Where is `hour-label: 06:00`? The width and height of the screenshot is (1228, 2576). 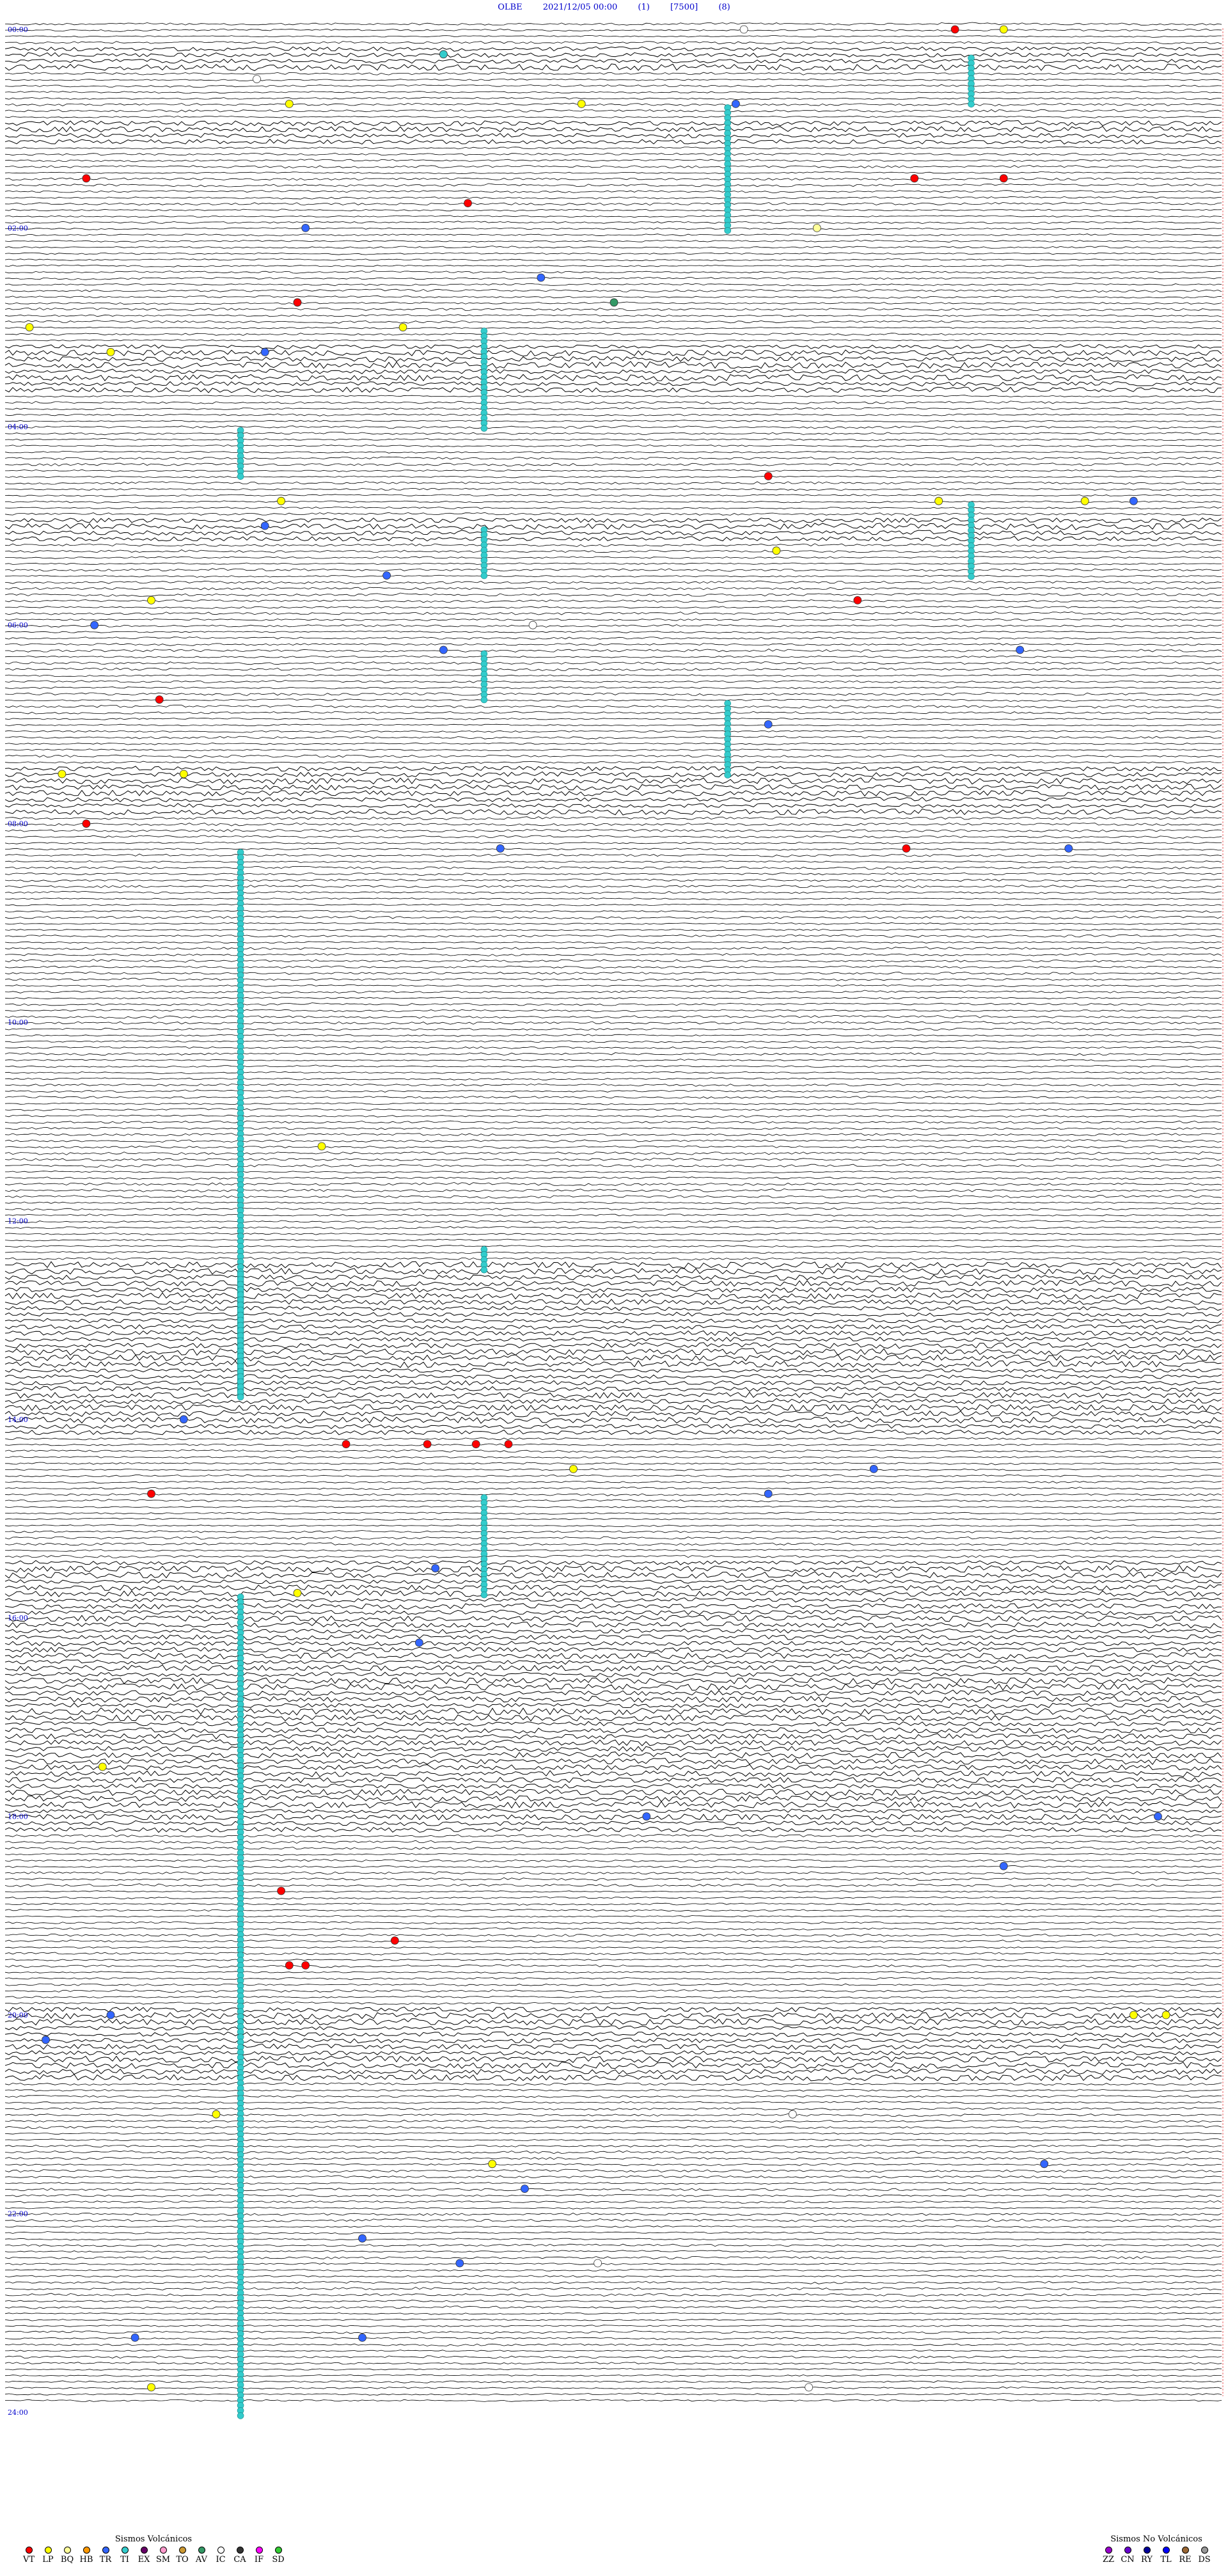 hour-label: 06:00 is located at coordinates (18, 625).